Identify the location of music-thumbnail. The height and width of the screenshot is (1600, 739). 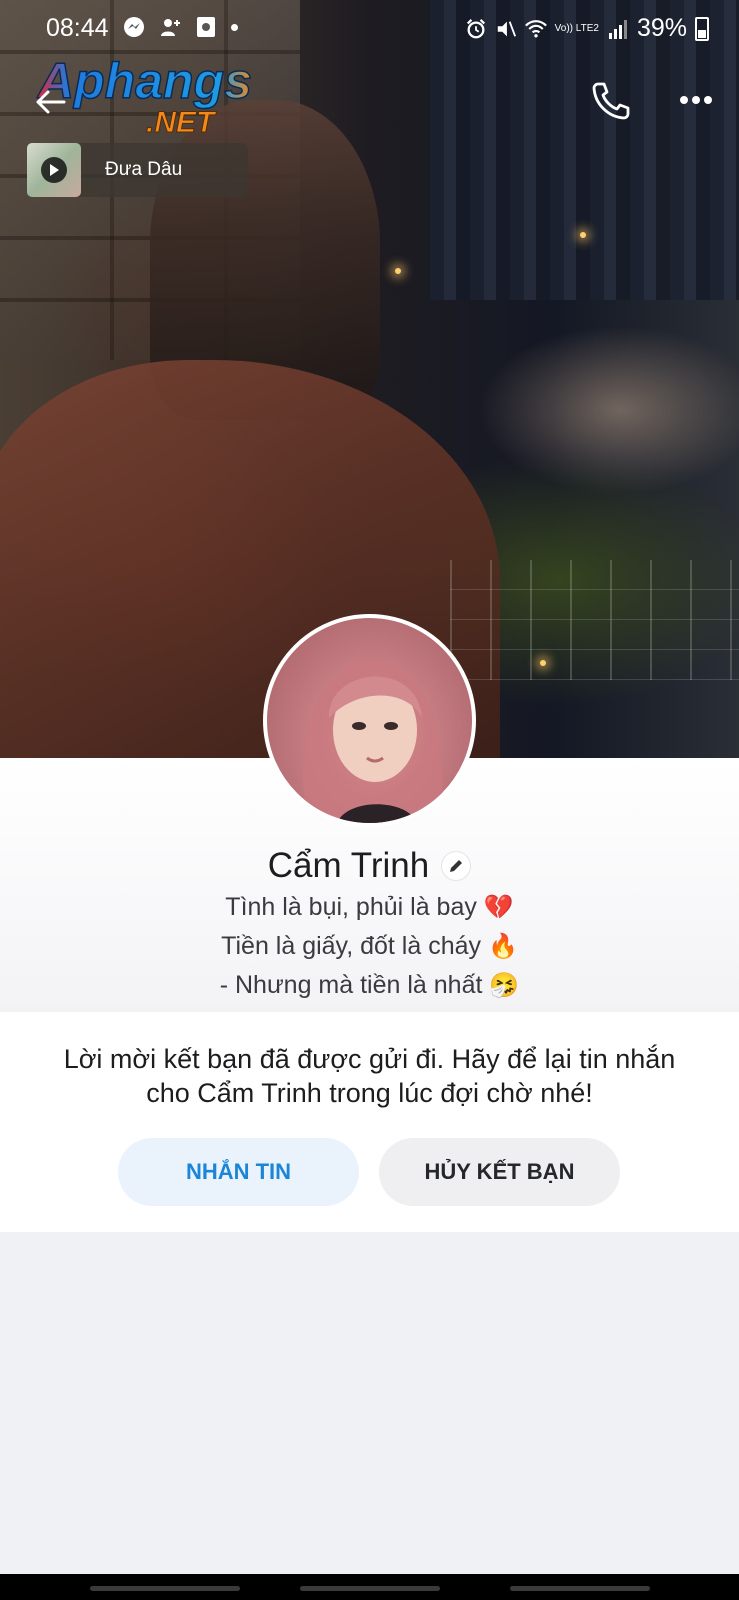
(54, 170).